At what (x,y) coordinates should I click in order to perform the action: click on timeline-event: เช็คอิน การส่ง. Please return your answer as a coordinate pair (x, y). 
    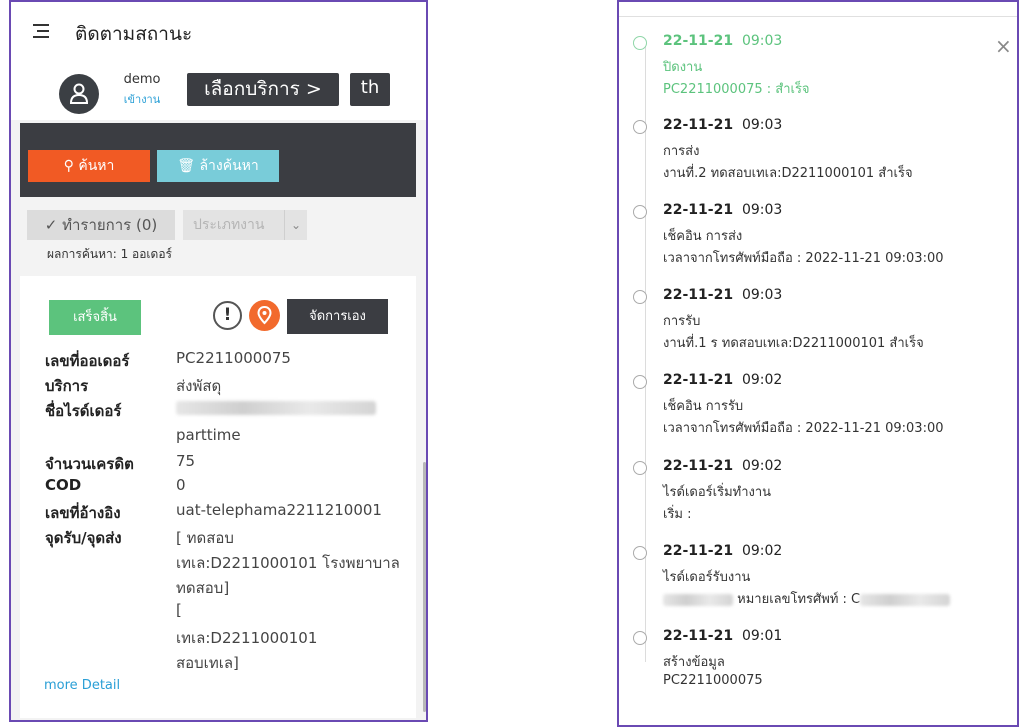
    Looking at the image, I should click on (703, 236).